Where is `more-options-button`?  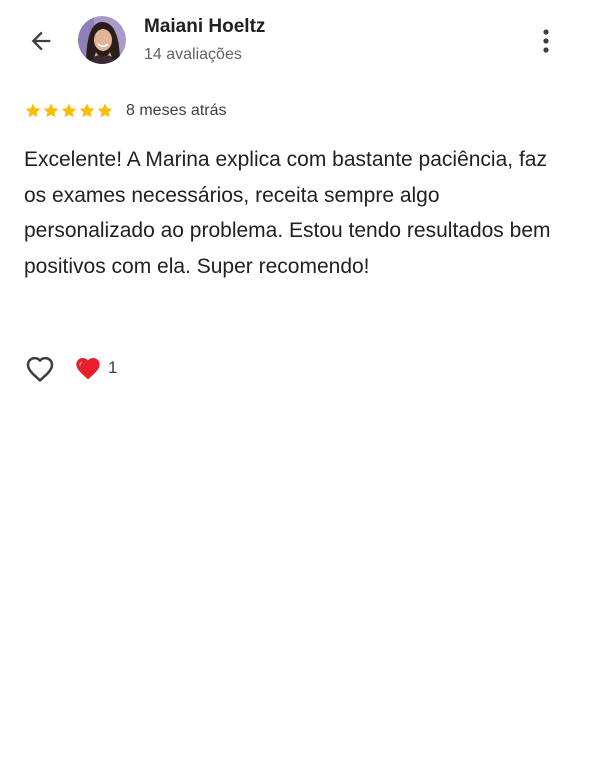 more-options-button is located at coordinates (546, 41).